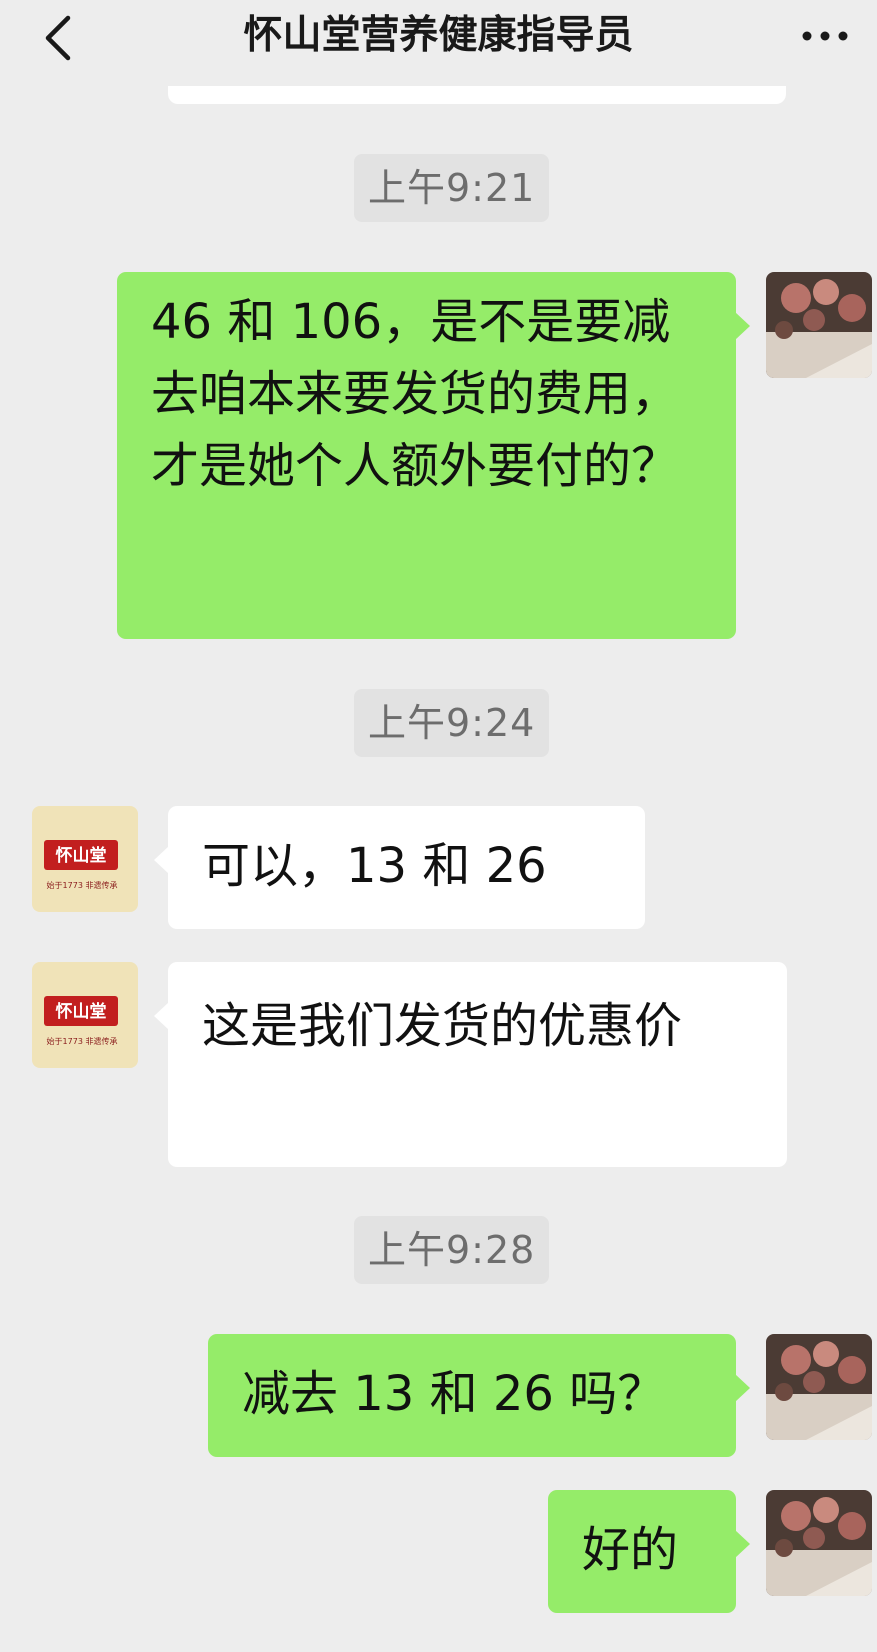  What do you see at coordinates (452, 1250) in the screenshot?
I see `timestamp: 上午9:28` at bounding box center [452, 1250].